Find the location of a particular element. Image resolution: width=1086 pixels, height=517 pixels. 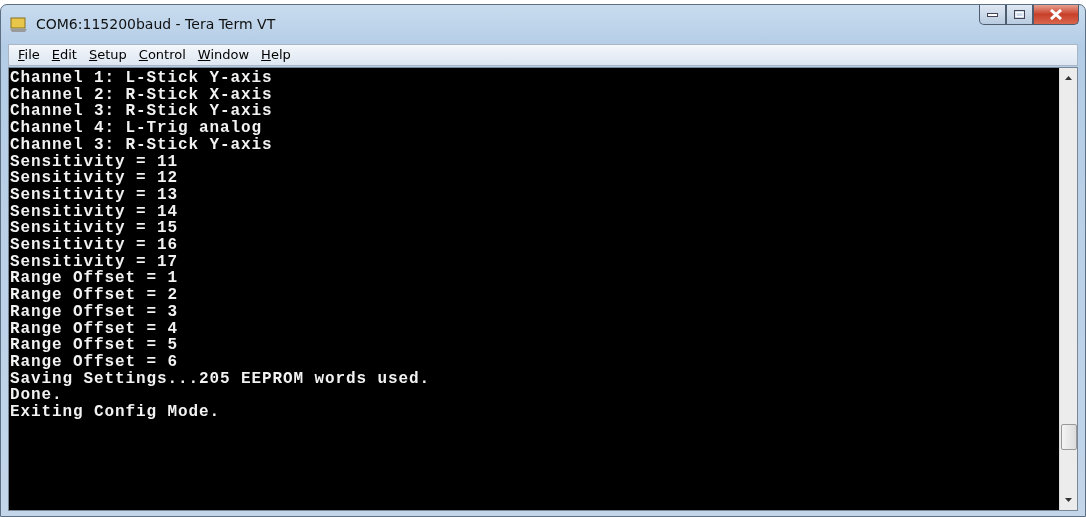

menu-item: Edit is located at coordinates (64, 55).